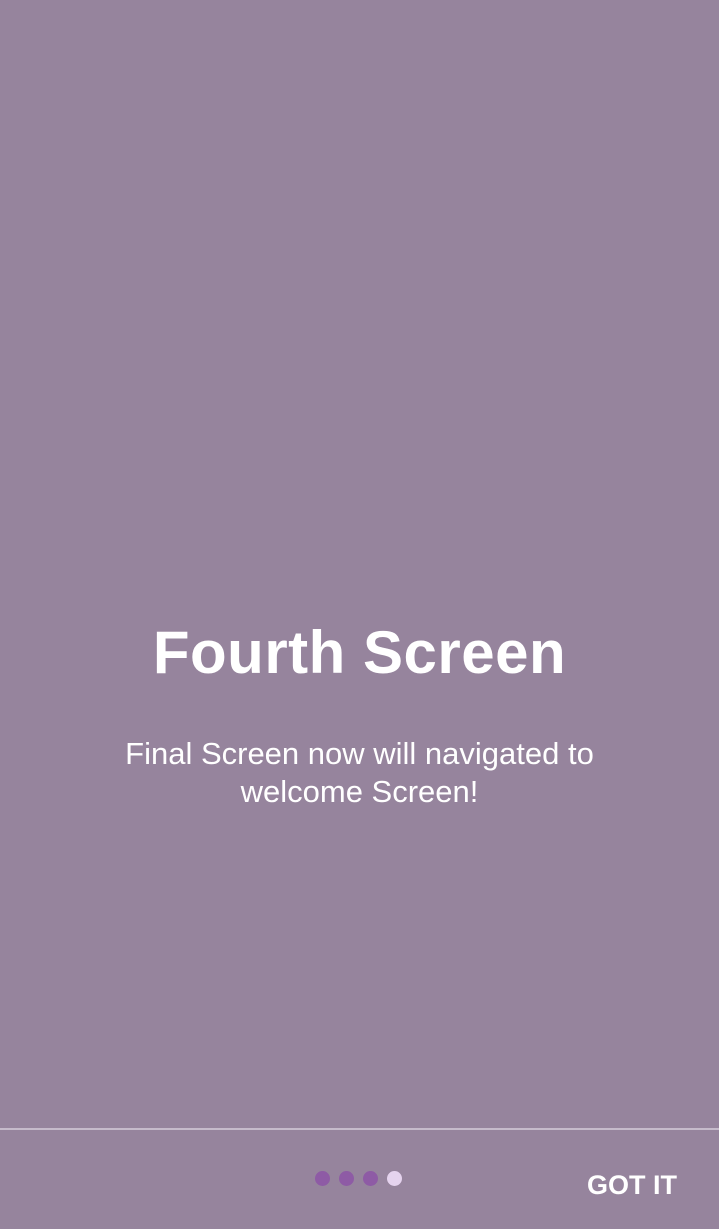 The image size is (719, 1229). What do you see at coordinates (632, 1185) in the screenshot?
I see `got-it-button: GOT IT` at bounding box center [632, 1185].